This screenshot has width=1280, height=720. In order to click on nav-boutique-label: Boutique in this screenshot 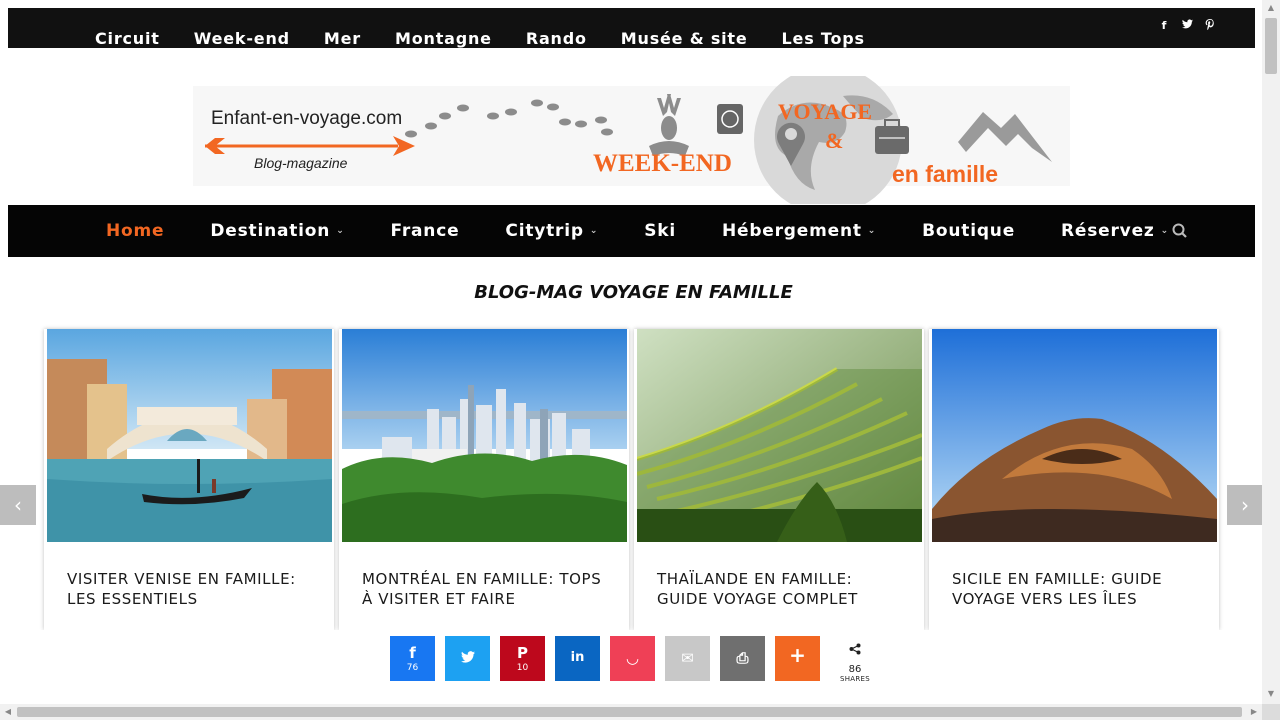, I will do `click(969, 231)`.